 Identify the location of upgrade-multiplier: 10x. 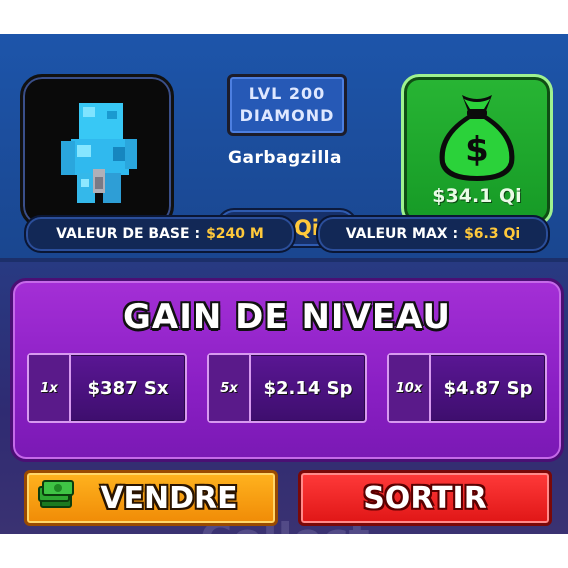
(410, 388).